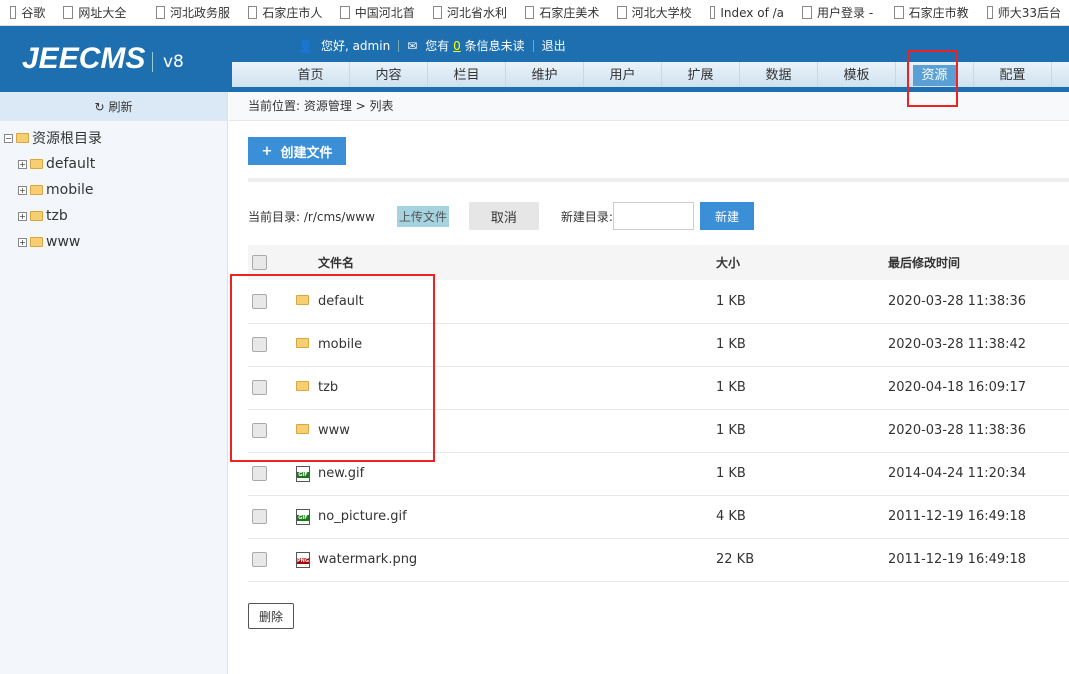 The height and width of the screenshot is (674, 1069). I want to click on user-bar: 👤 您好, admin ✉ 您有 0 条信息未读 退出, so click(432, 45).